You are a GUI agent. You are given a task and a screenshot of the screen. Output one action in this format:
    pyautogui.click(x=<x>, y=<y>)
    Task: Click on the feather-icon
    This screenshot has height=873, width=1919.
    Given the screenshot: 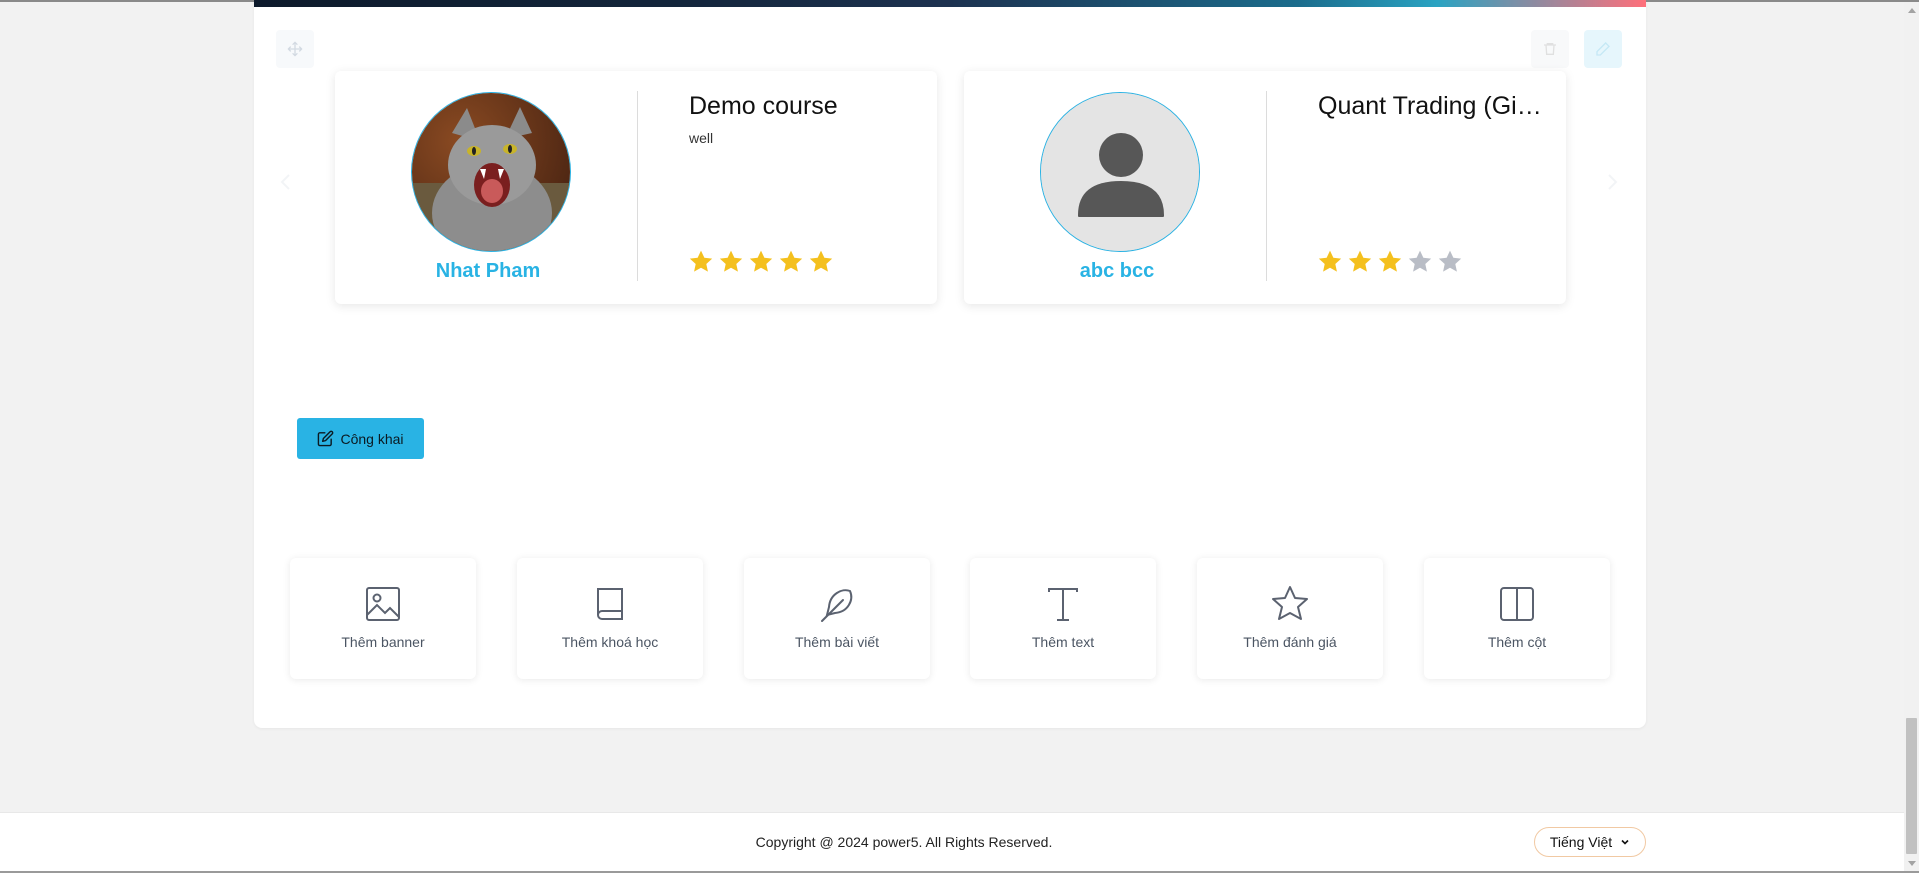 What is the action you would take?
    pyautogui.click(x=837, y=605)
    